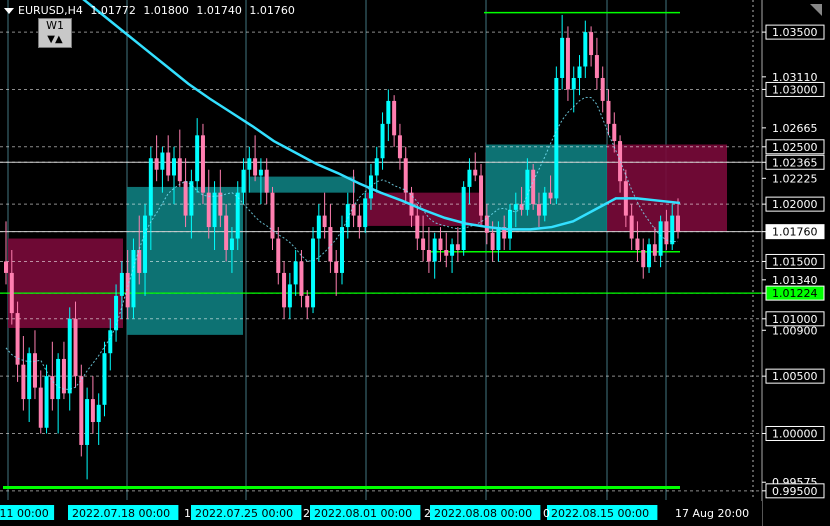 The image size is (830, 526). Describe the element at coordinates (9, 11) in the screenshot. I see `collapse-triangle-icon` at that location.